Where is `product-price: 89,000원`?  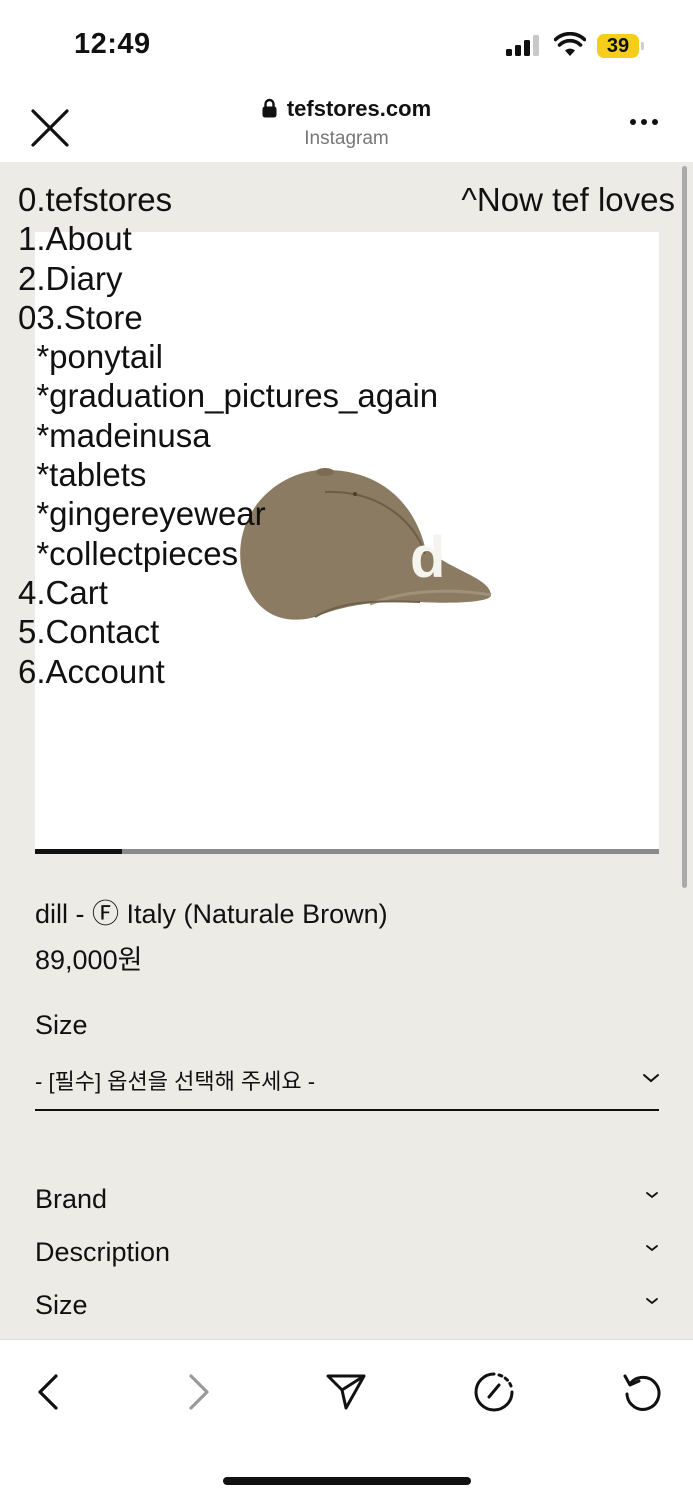
product-price: 89,000원 is located at coordinates (89, 960).